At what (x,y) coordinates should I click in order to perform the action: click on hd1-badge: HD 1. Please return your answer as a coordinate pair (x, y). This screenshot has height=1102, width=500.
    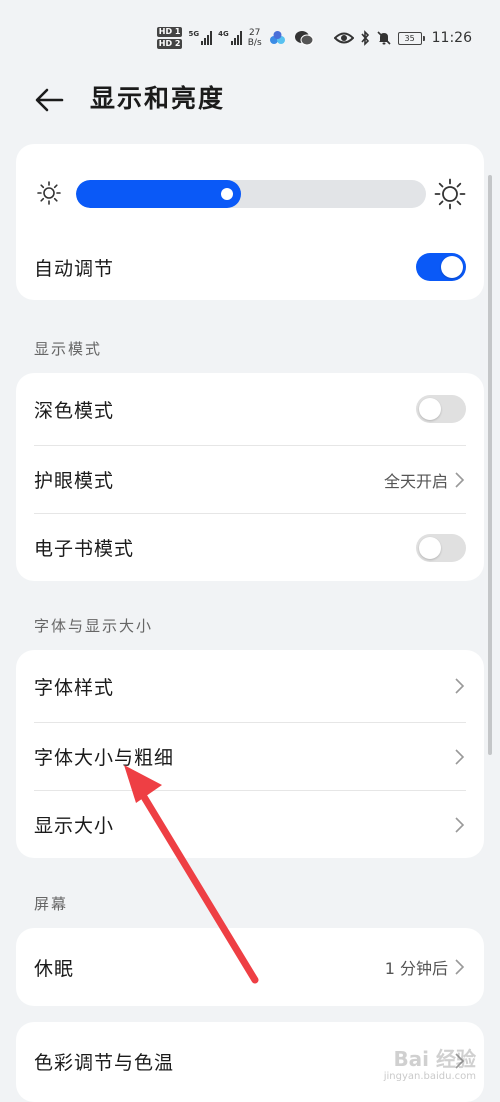
    Looking at the image, I should click on (169, 32).